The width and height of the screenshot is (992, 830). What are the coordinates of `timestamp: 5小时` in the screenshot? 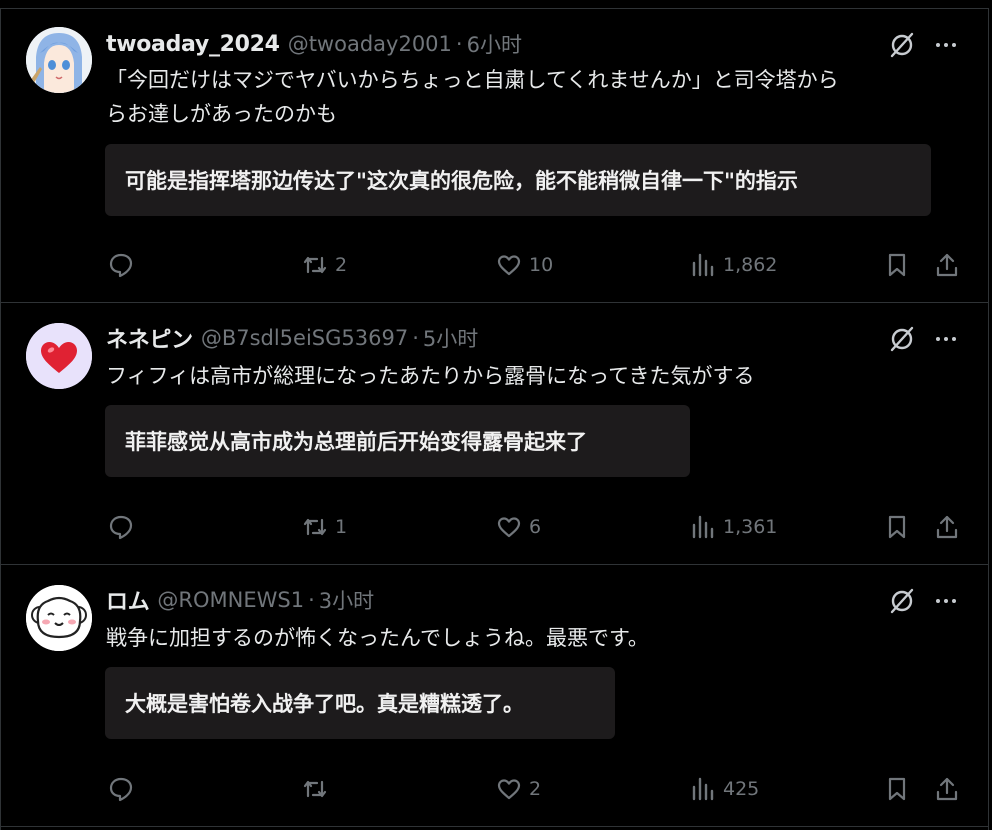 It's located at (450, 338).